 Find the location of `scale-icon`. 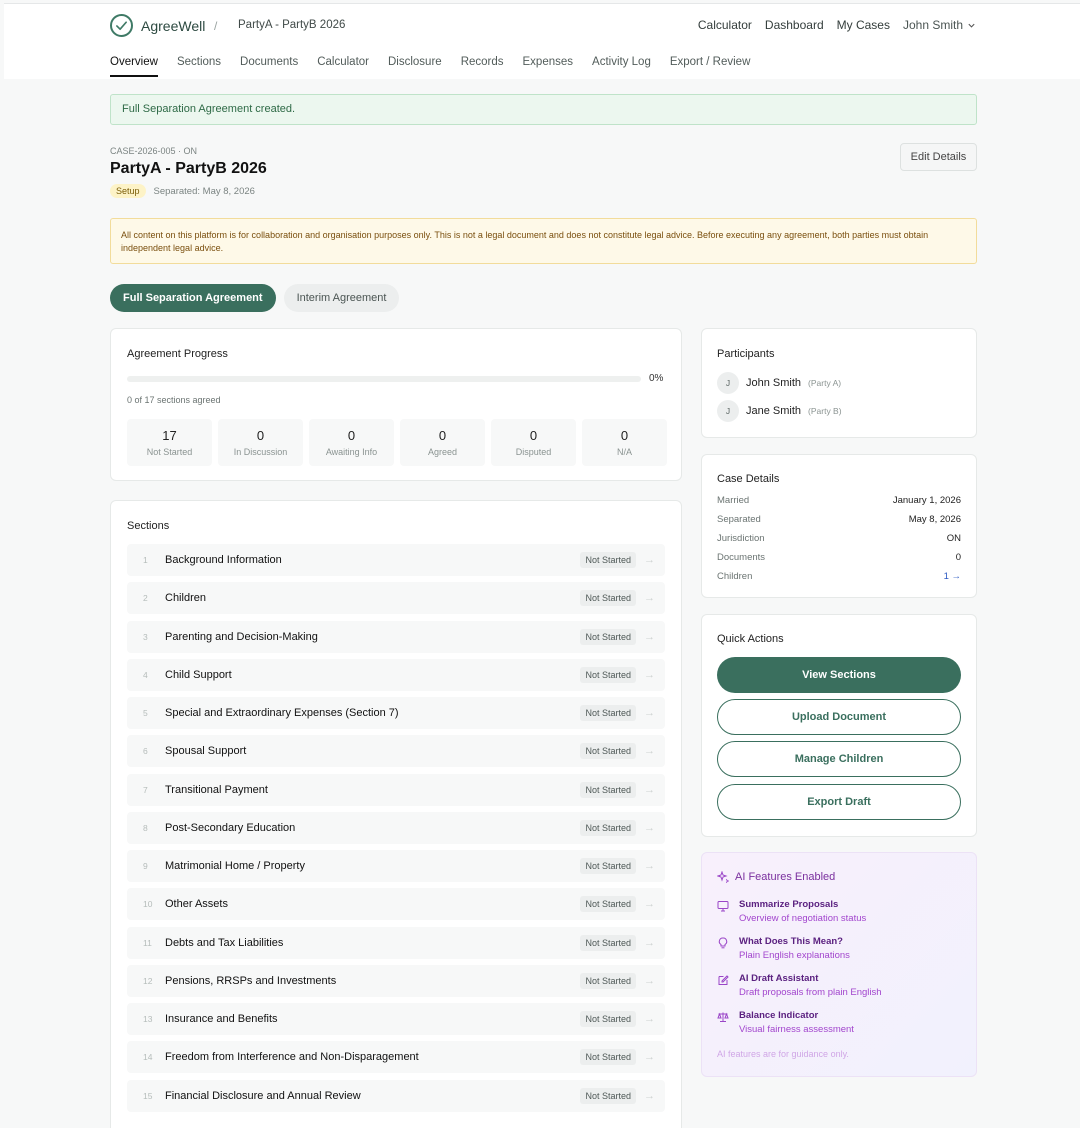

scale-icon is located at coordinates (723, 1017).